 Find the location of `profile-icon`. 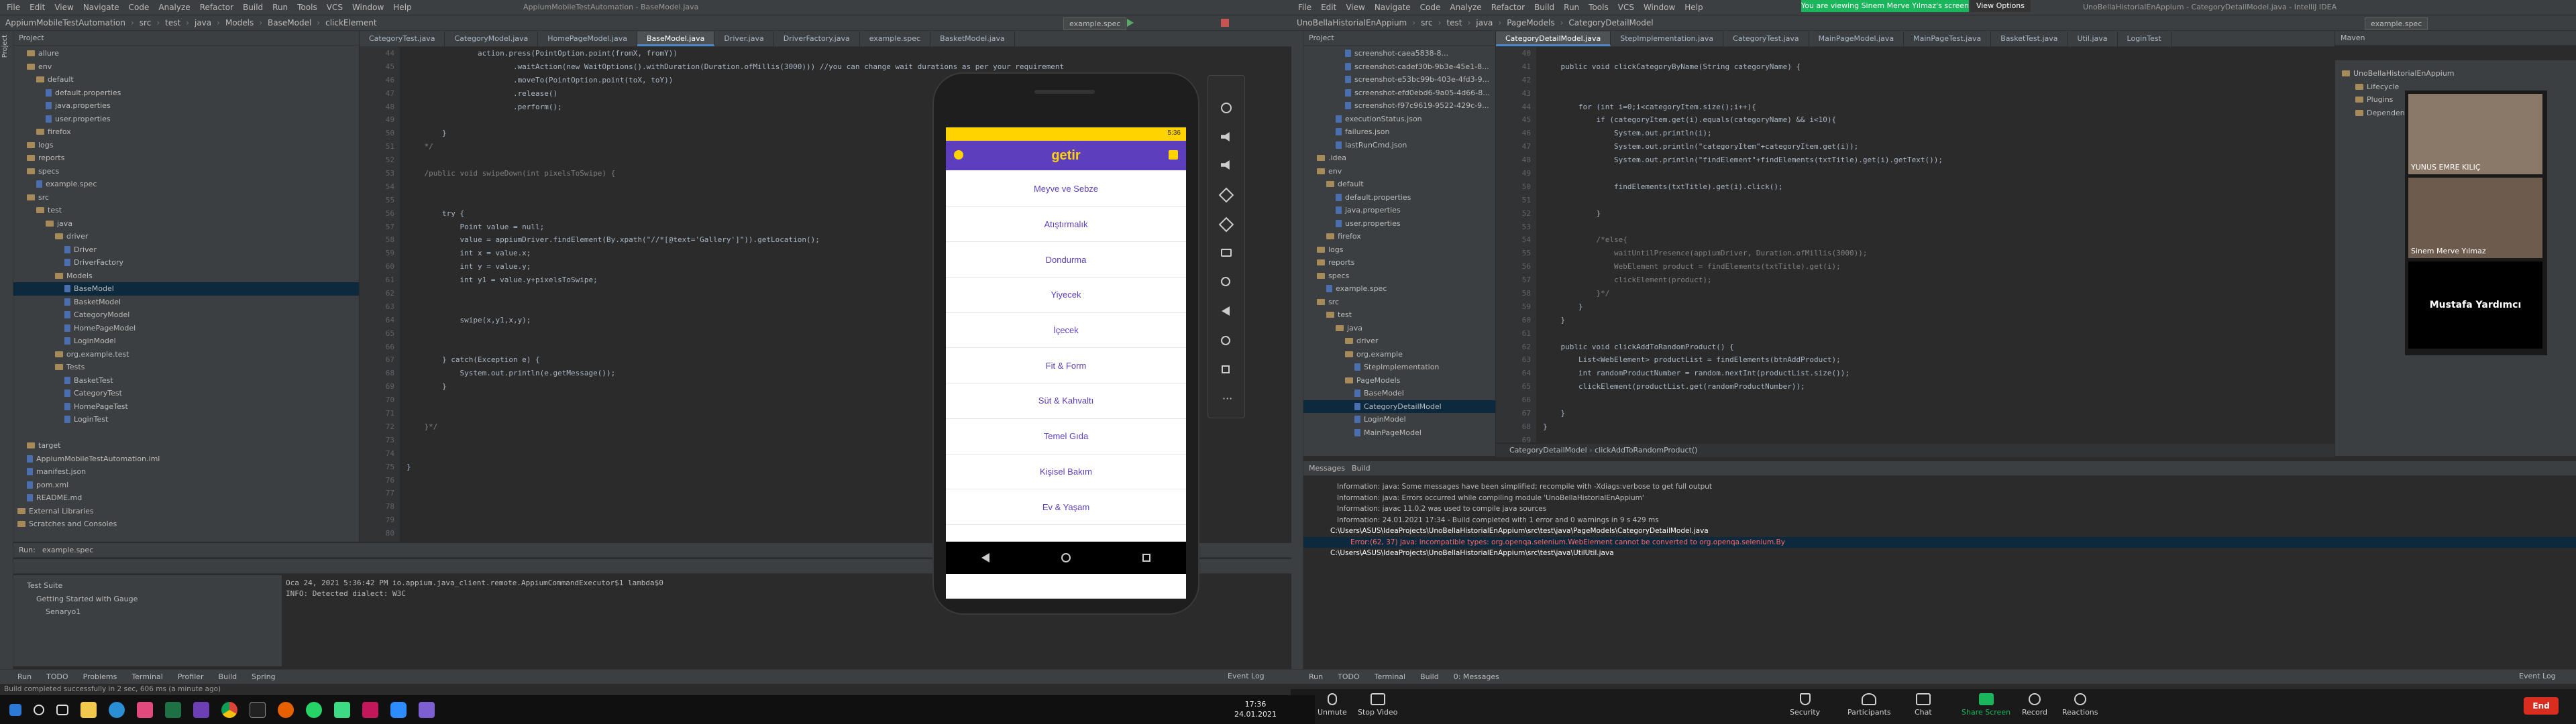

profile-icon is located at coordinates (958, 155).